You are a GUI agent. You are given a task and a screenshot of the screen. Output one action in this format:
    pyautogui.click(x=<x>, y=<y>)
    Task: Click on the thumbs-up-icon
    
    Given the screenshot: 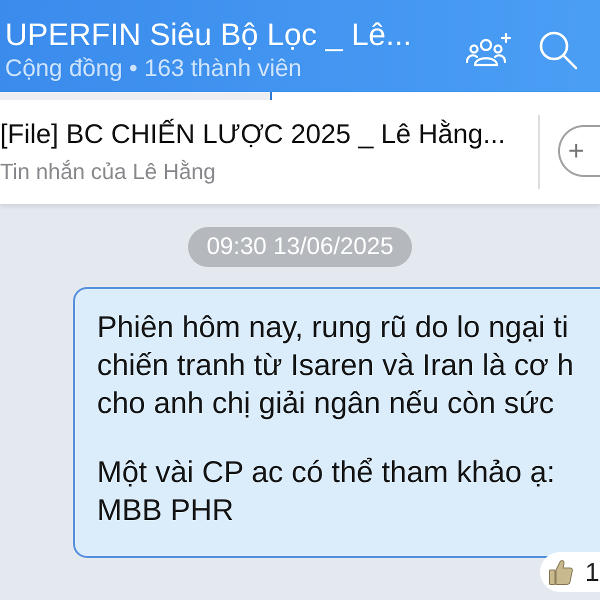 What is the action you would take?
    pyautogui.click(x=561, y=572)
    